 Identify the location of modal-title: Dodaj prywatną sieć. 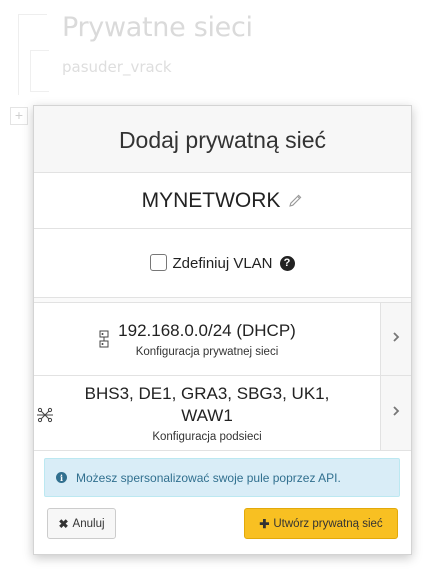
(222, 139).